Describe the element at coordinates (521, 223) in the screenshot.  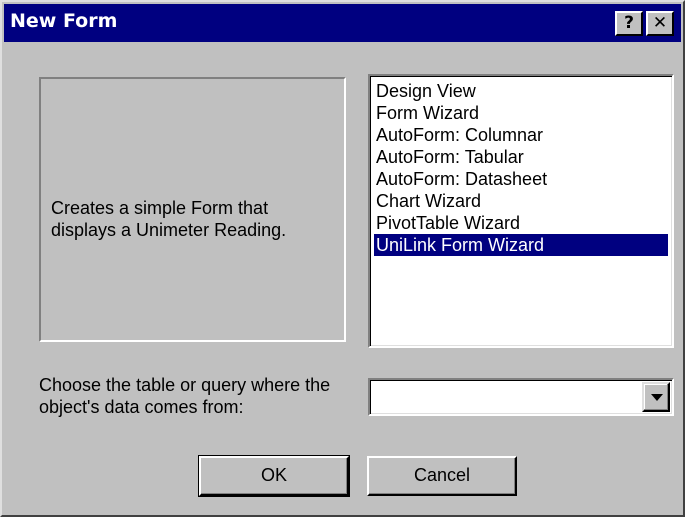
I see `wizard-list-item: PivotTable Wizard` at that location.